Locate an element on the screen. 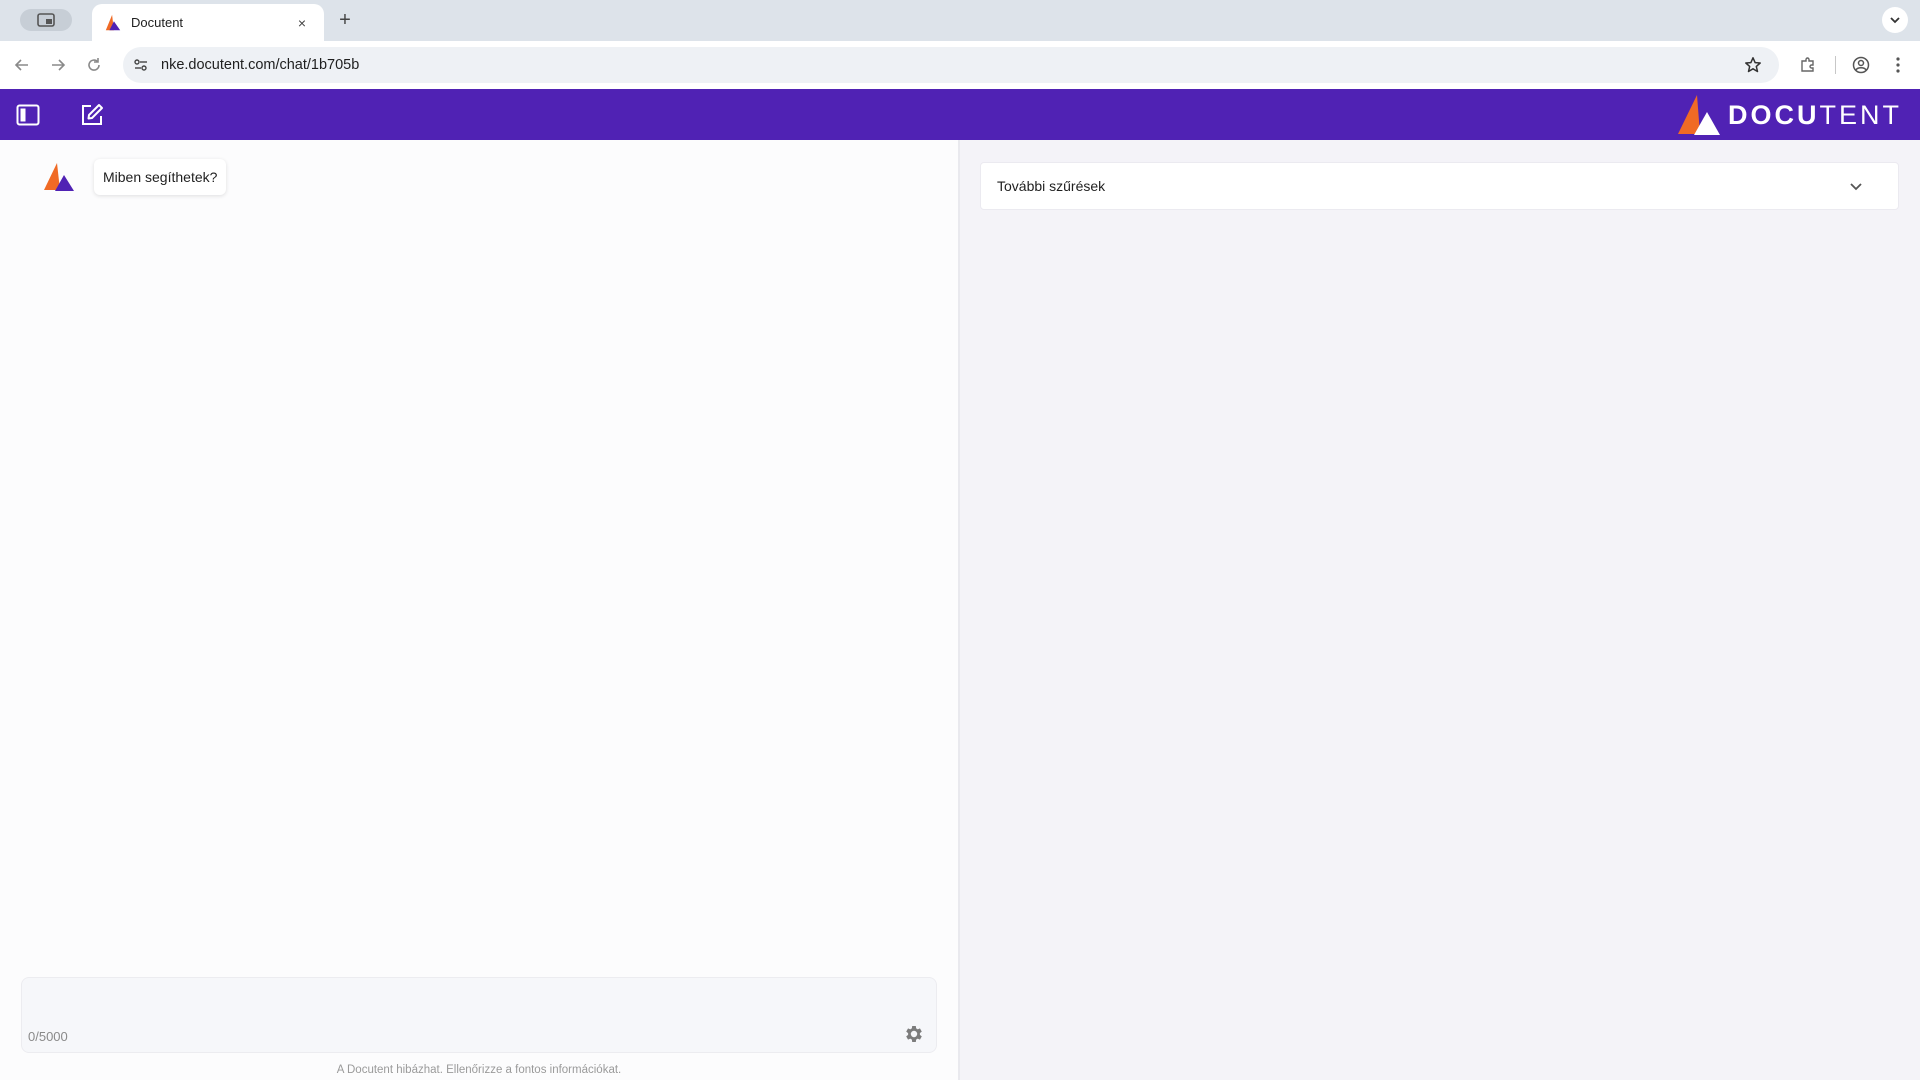 The width and height of the screenshot is (1920, 1080). arrow-left-icon is located at coordinates (22, 65).